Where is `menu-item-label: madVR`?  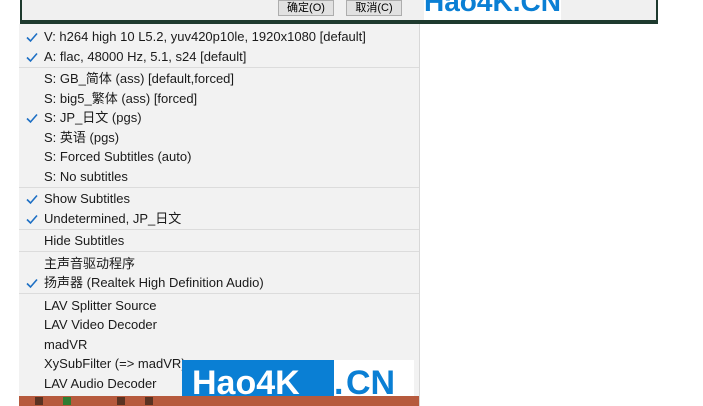 menu-item-label: madVR is located at coordinates (66, 344).